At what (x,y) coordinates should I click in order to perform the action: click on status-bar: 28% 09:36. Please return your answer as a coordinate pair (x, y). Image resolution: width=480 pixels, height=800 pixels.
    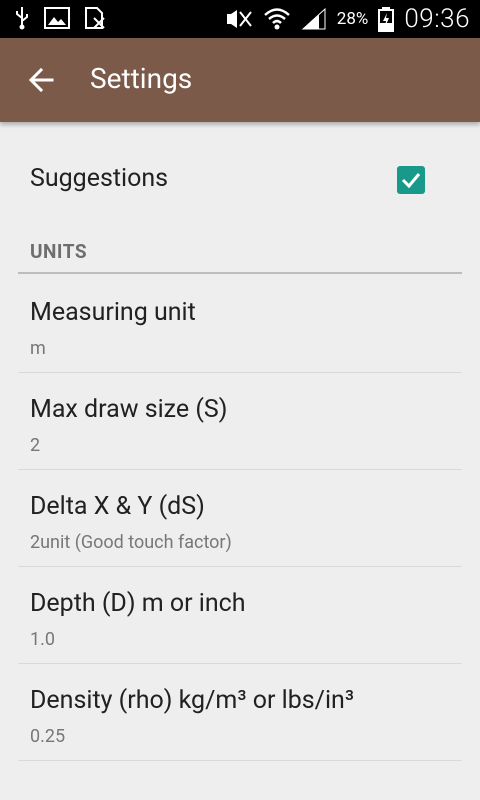
    Looking at the image, I should click on (240, 19).